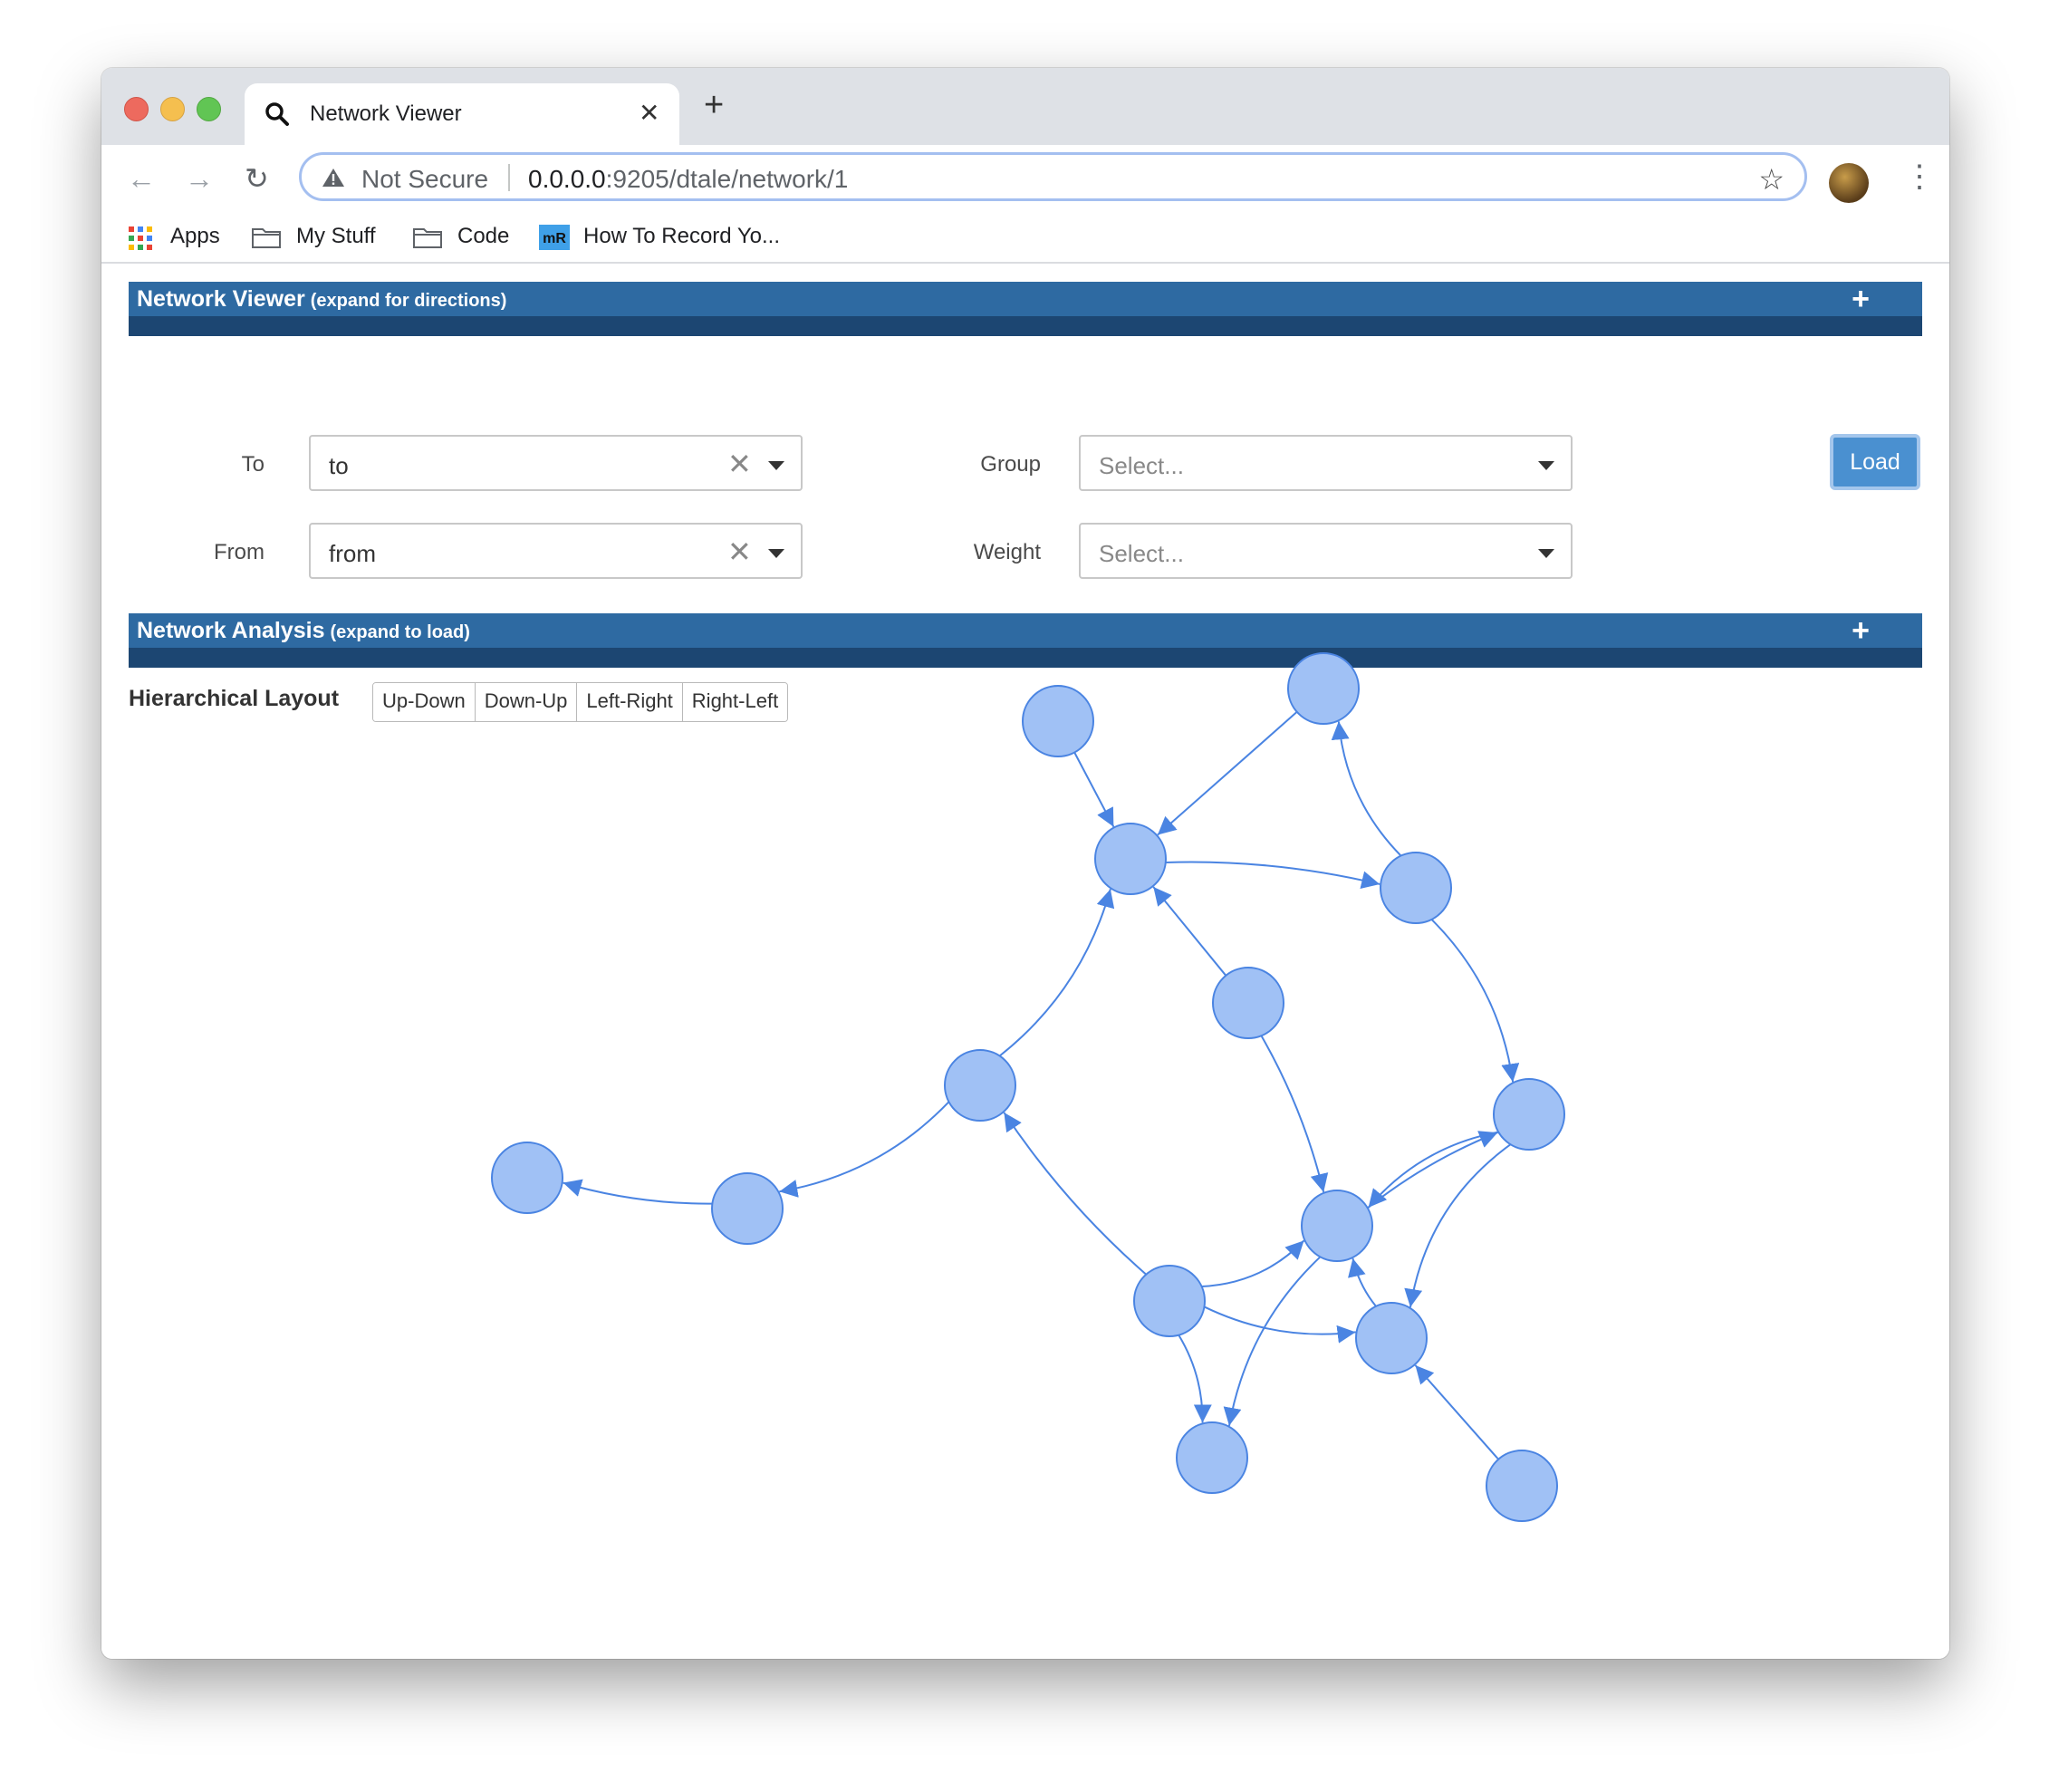  What do you see at coordinates (425, 179) in the screenshot?
I see `security-status: Not Secure` at bounding box center [425, 179].